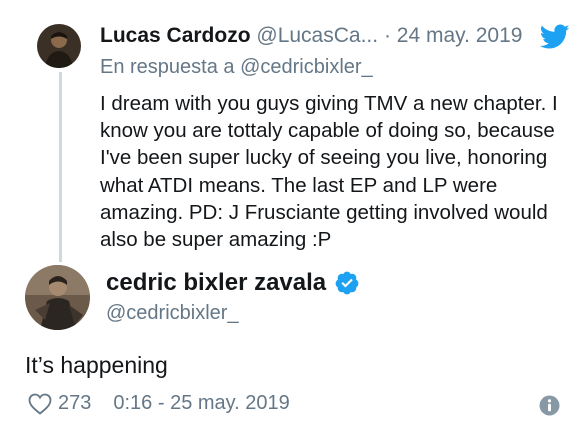  Describe the element at coordinates (60, 167) in the screenshot. I see `thread-line` at that location.